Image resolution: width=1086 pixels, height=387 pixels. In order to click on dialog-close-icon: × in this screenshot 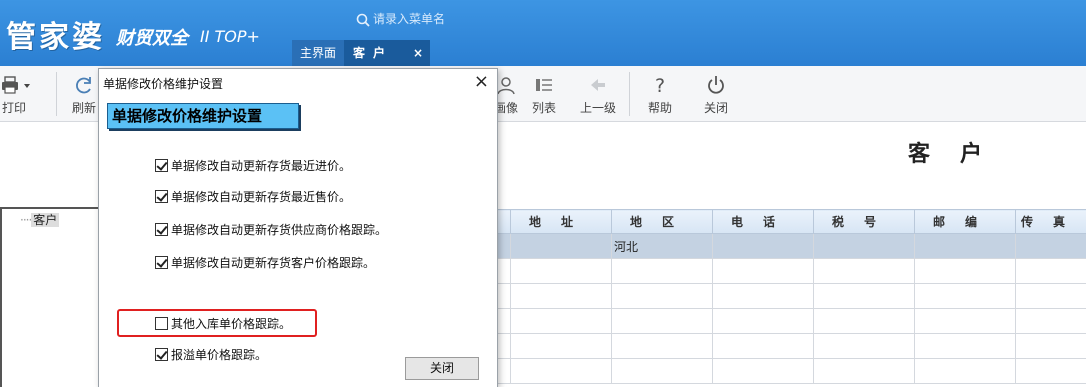, I will do `click(481, 82)`.